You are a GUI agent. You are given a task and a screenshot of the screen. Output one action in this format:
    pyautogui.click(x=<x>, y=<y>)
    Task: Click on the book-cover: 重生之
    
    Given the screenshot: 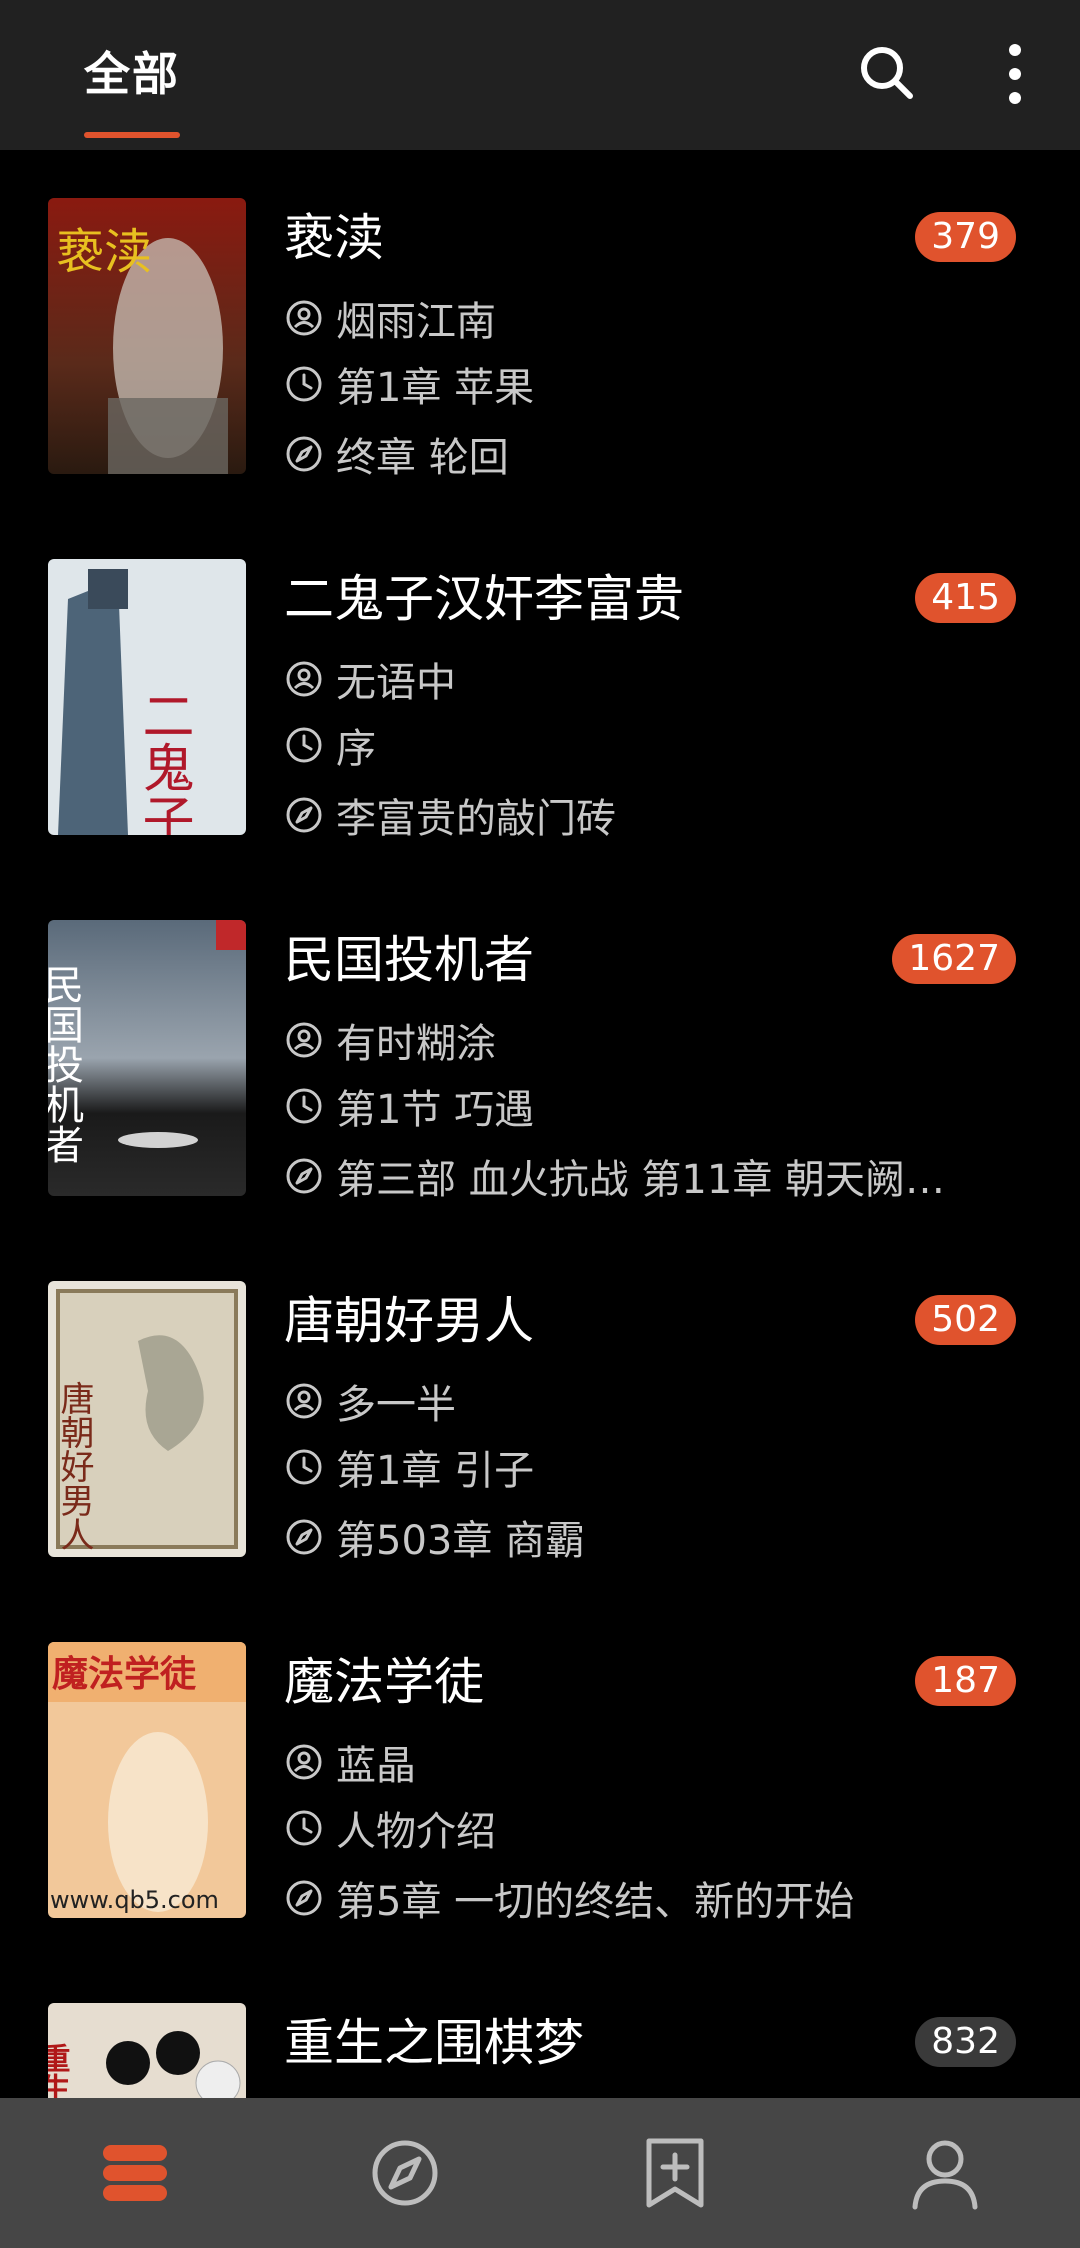 What is the action you would take?
    pyautogui.click(x=147, y=2050)
    